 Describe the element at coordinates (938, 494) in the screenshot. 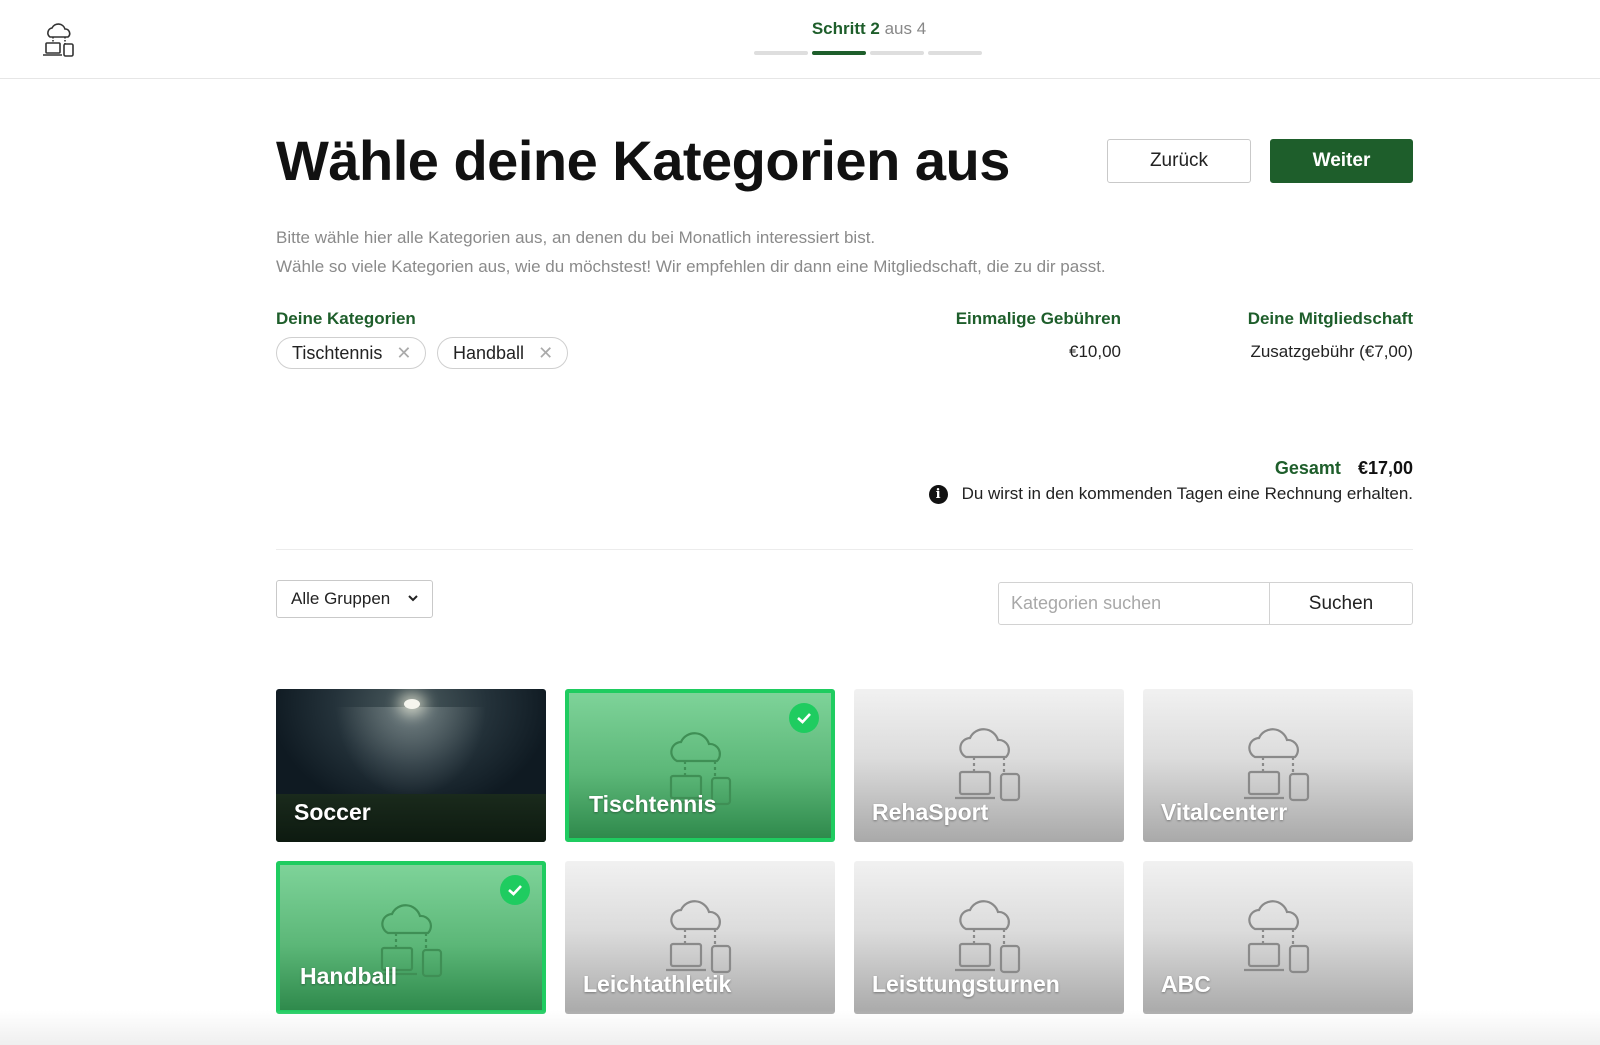

I see `info-icon: i` at that location.